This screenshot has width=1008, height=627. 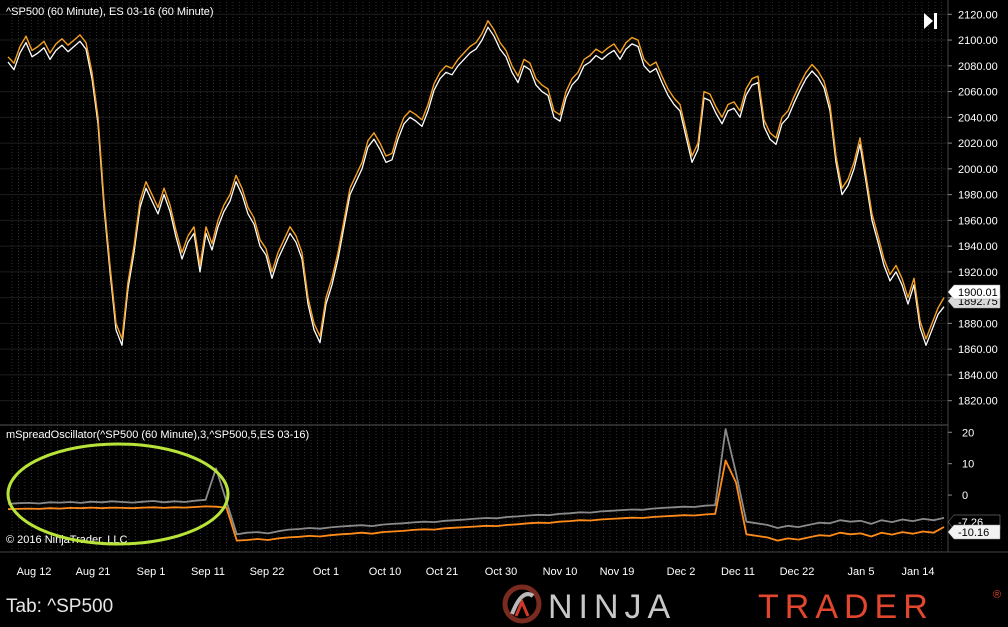 I want to click on price-tick-label: 1920.00, so click(x=978, y=273).